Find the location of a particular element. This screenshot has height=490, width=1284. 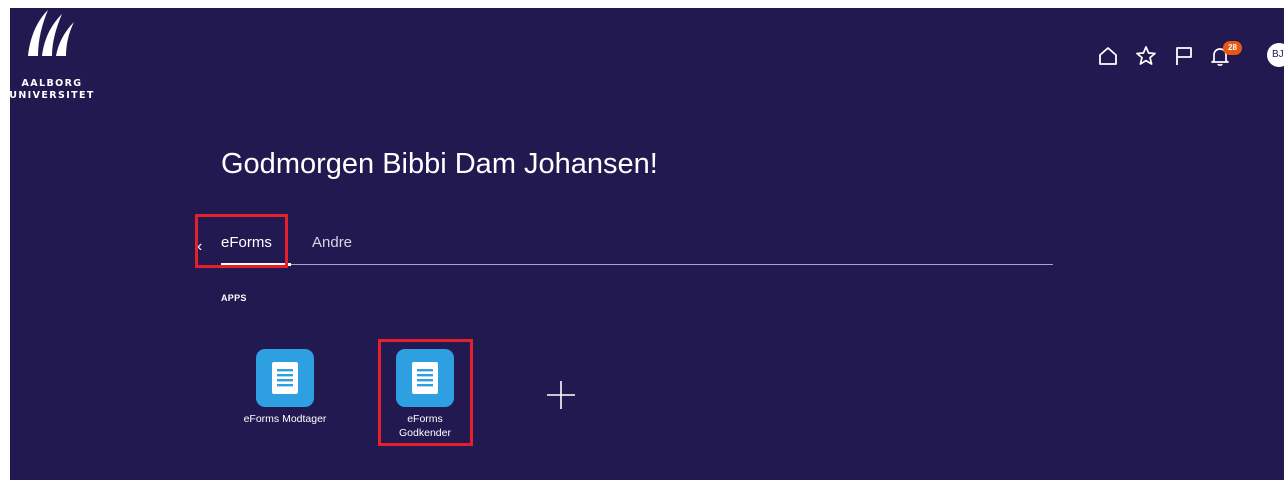

home-icon is located at coordinates (1108, 56).